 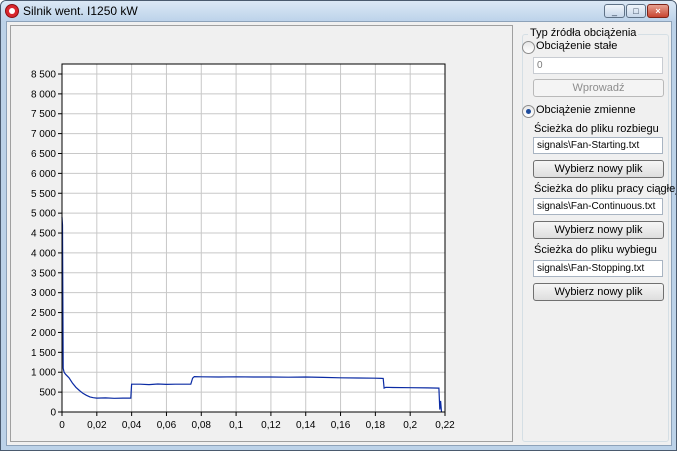 I want to click on x-tick-label: 0, so click(x=62, y=425).